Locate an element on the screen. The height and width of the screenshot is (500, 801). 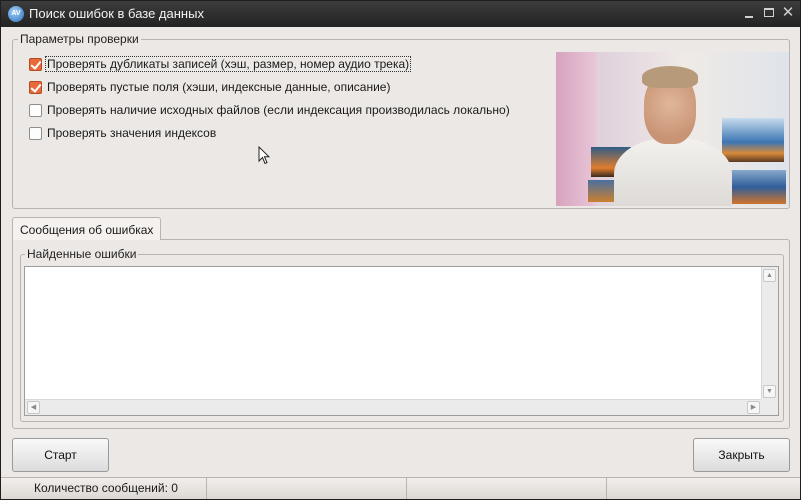
mouse-pointer-icon is located at coordinates (264, 155).